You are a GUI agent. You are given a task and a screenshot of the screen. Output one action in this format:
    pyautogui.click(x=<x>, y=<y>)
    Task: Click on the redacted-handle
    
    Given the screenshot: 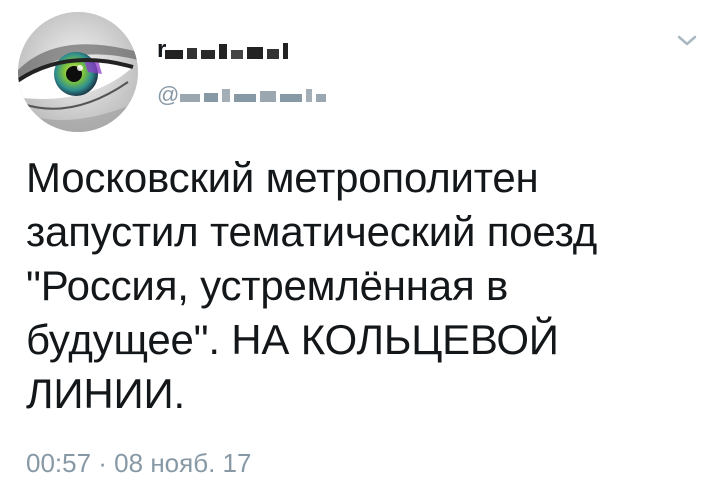 What is the action you would take?
    pyautogui.click(x=253, y=95)
    